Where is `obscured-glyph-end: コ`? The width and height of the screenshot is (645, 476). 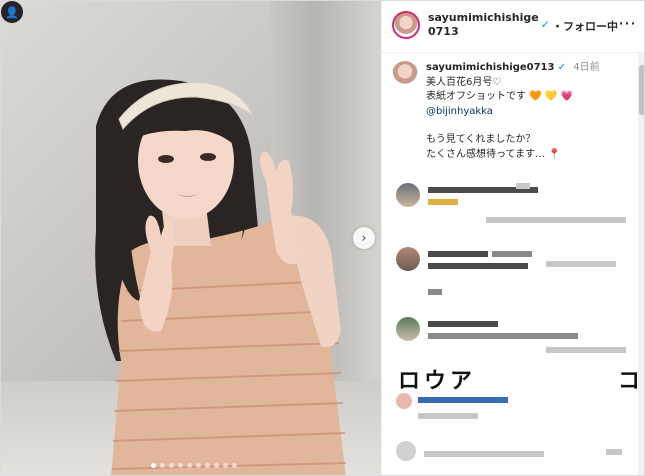 obscured-glyph-end: コ is located at coordinates (631, 381).